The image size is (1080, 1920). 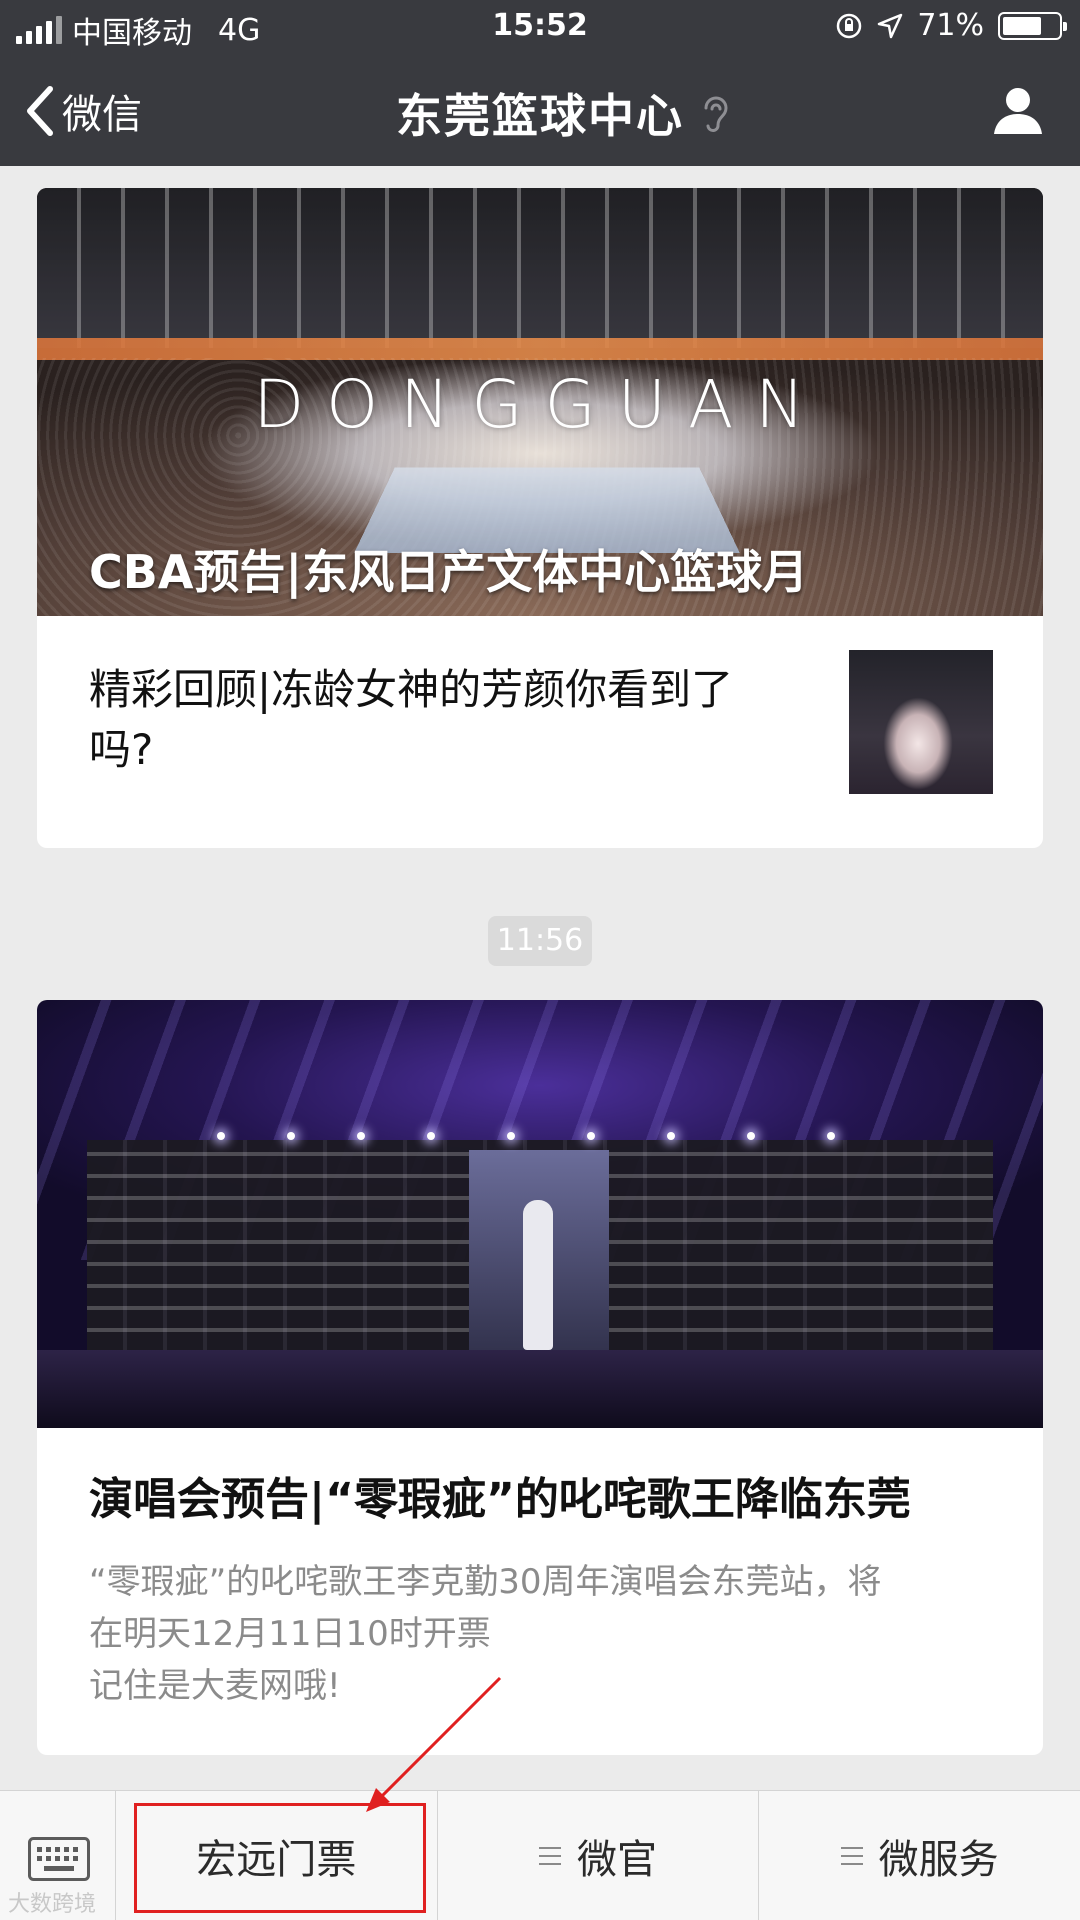 What do you see at coordinates (280, 1858) in the screenshot?
I see `highlight-box` at bounding box center [280, 1858].